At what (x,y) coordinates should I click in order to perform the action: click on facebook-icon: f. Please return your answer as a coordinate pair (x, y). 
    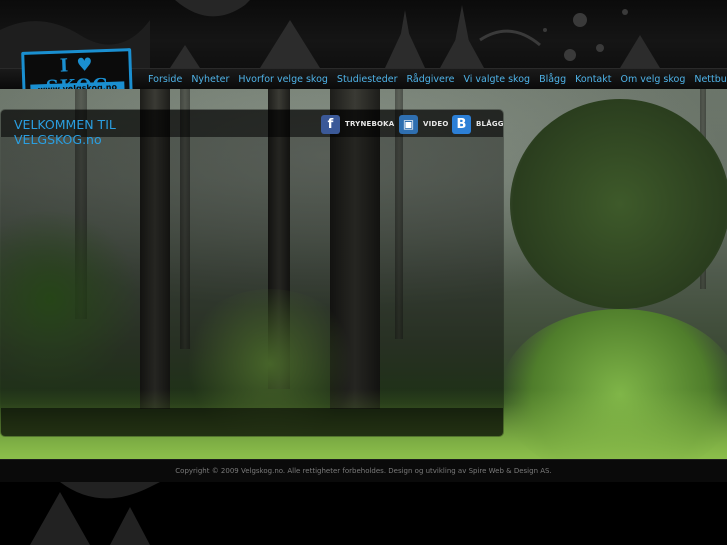
    Looking at the image, I should click on (330, 124).